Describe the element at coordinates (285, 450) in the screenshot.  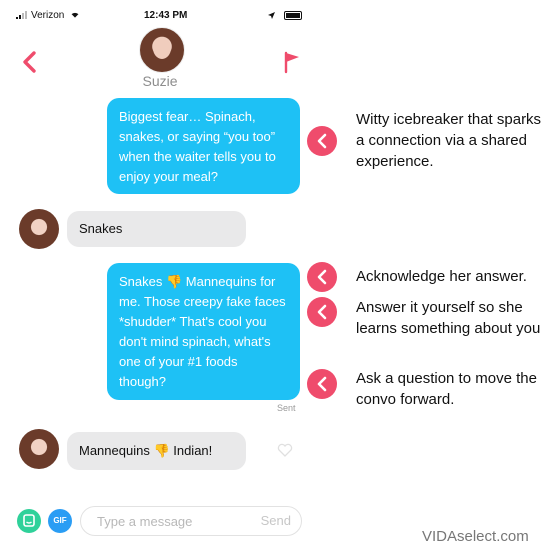
I see `like-heart-icon` at that location.